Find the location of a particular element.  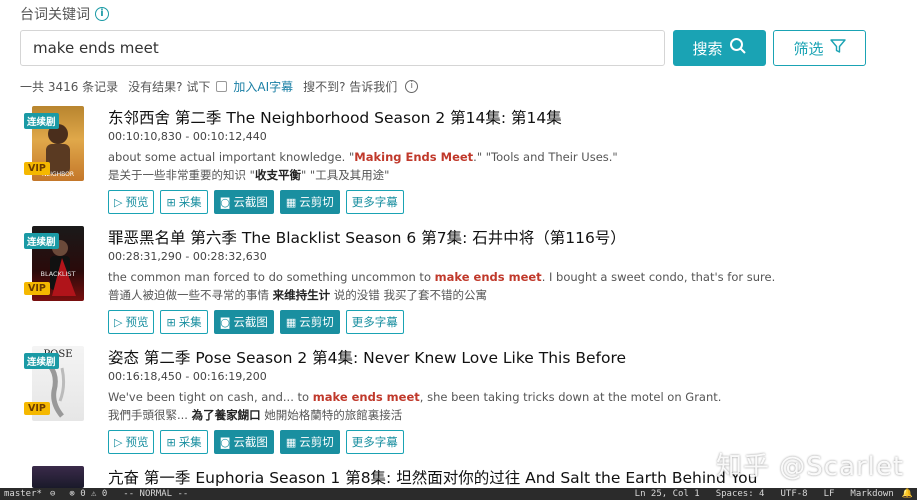

search-input is located at coordinates (342, 48).